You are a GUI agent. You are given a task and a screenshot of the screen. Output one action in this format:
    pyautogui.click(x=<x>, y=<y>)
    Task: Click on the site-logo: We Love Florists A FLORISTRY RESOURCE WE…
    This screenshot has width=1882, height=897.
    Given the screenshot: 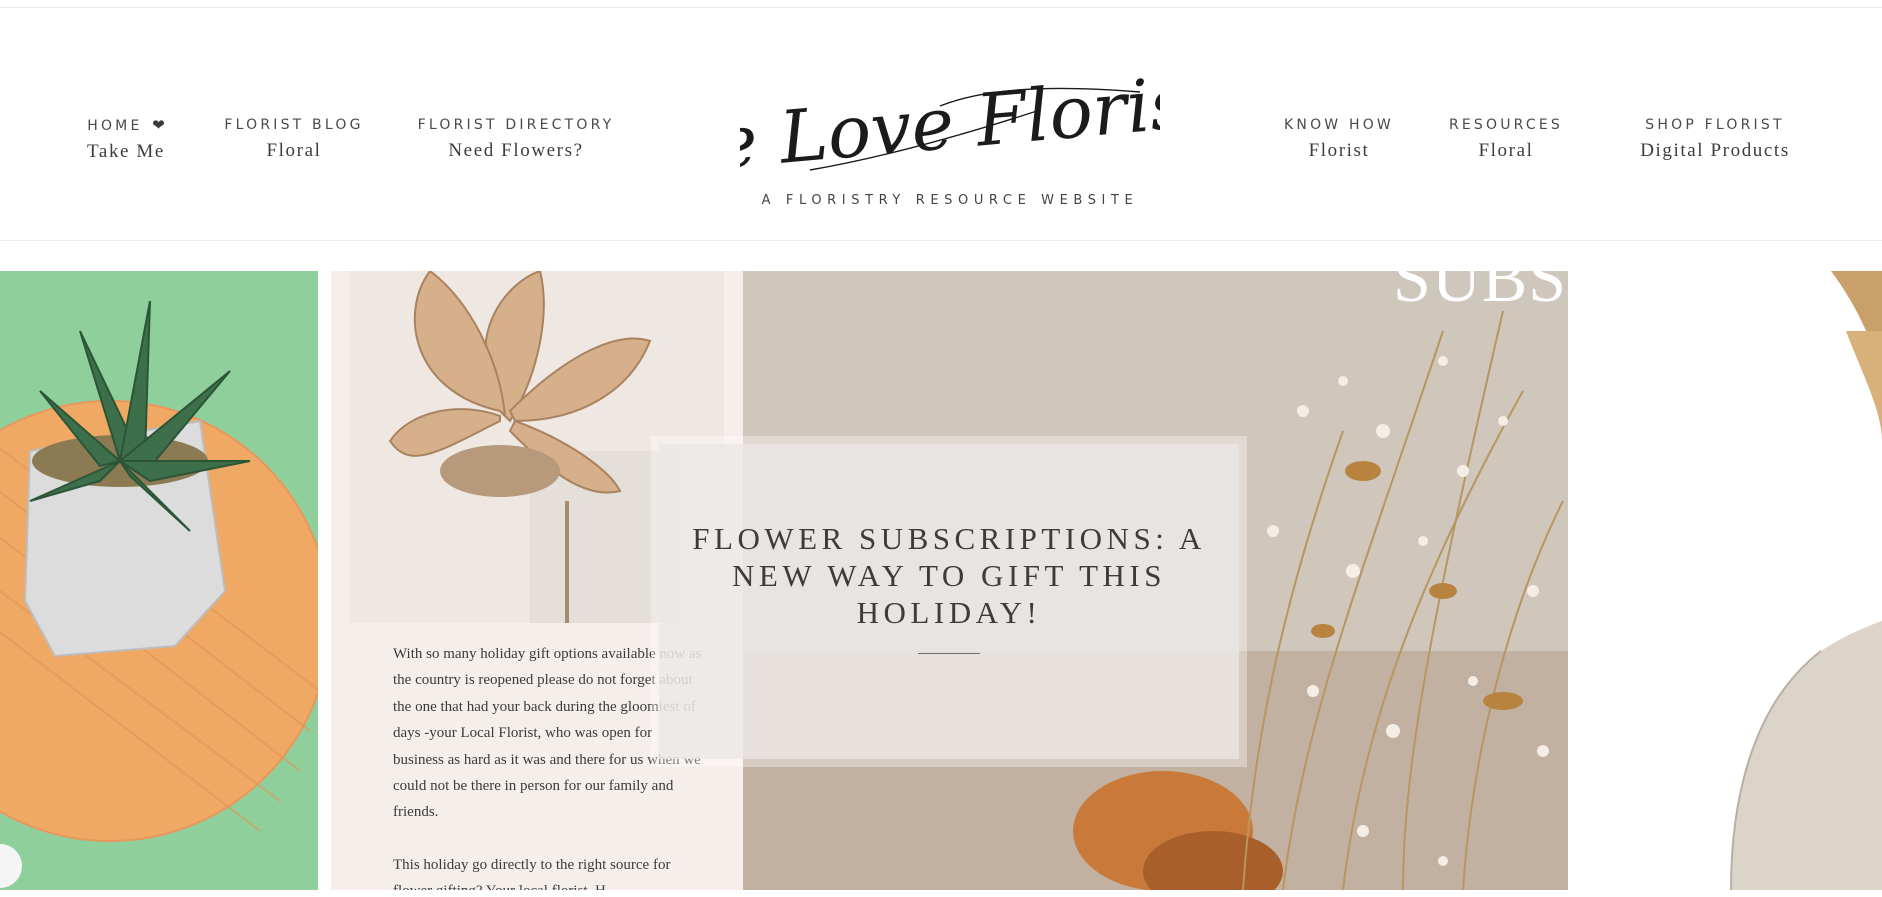 What is the action you would take?
    pyautogui.click(x=950, y=130)
    